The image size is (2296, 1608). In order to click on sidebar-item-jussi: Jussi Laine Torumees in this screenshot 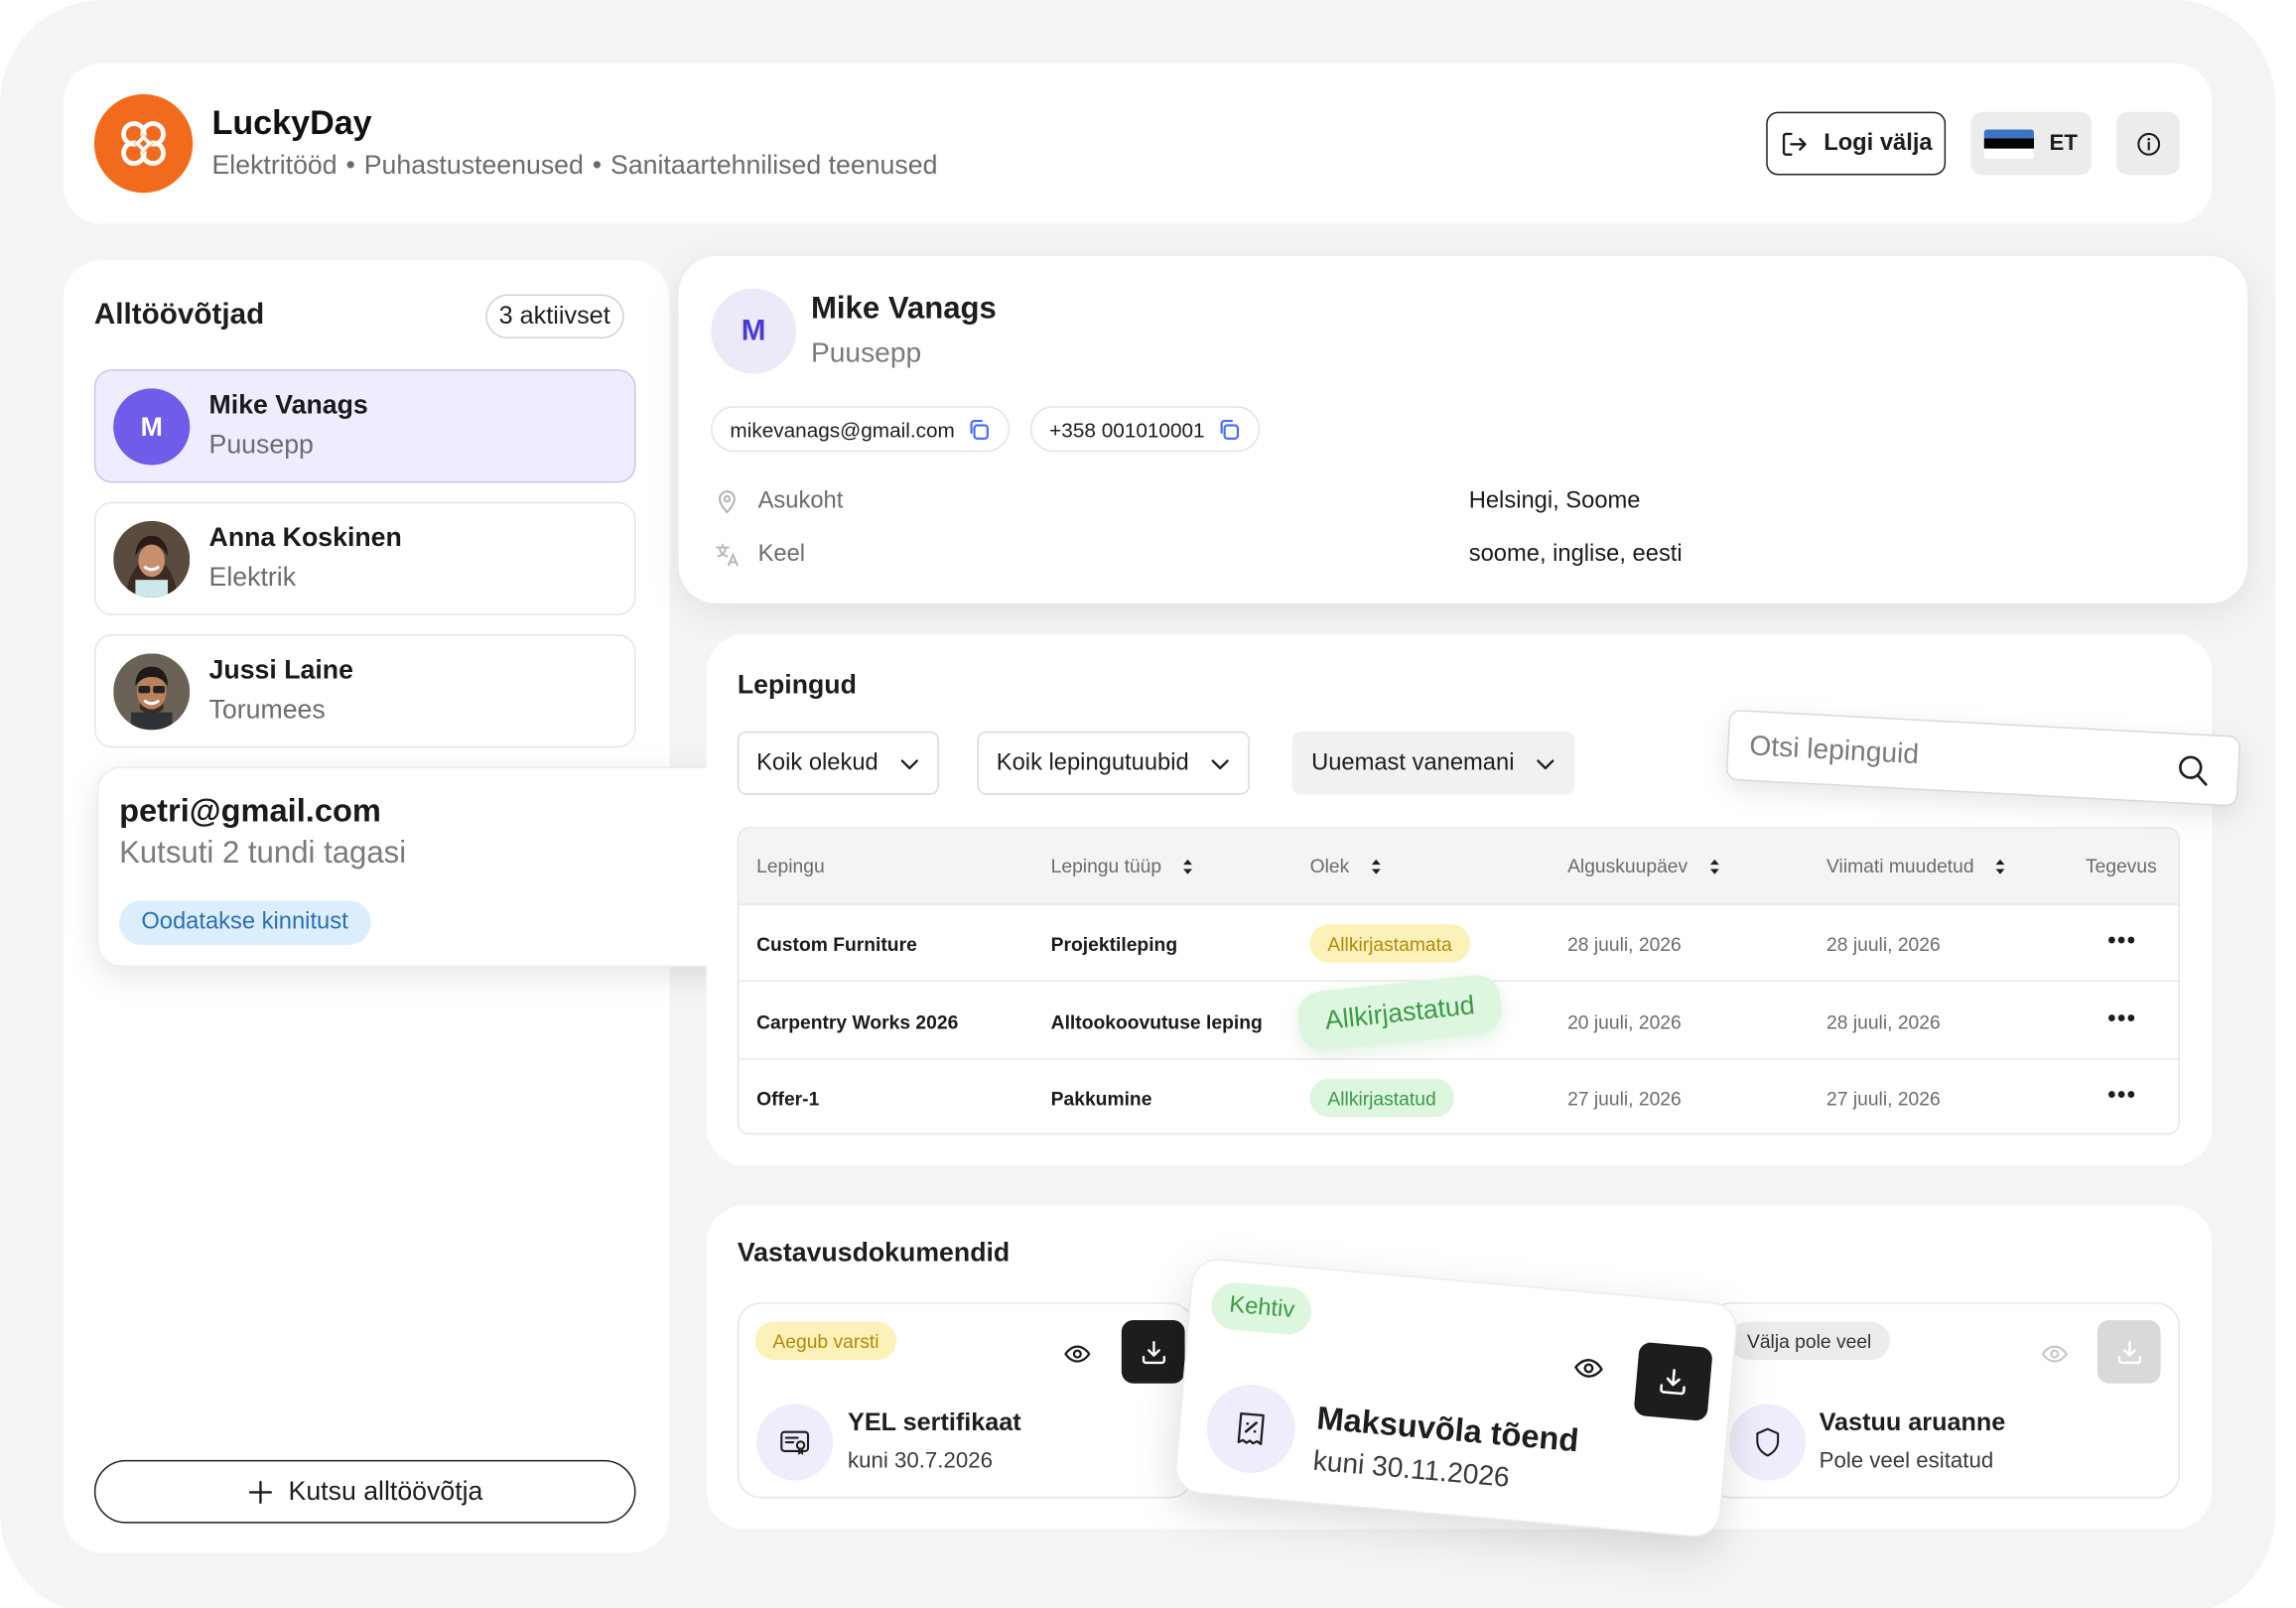, I will do `click(364, 691)`.